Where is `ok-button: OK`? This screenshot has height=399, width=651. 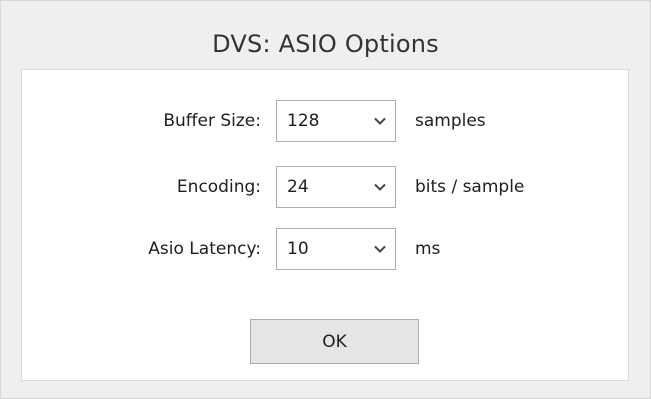
ok-button: OK is located at coordinates (334, 341).